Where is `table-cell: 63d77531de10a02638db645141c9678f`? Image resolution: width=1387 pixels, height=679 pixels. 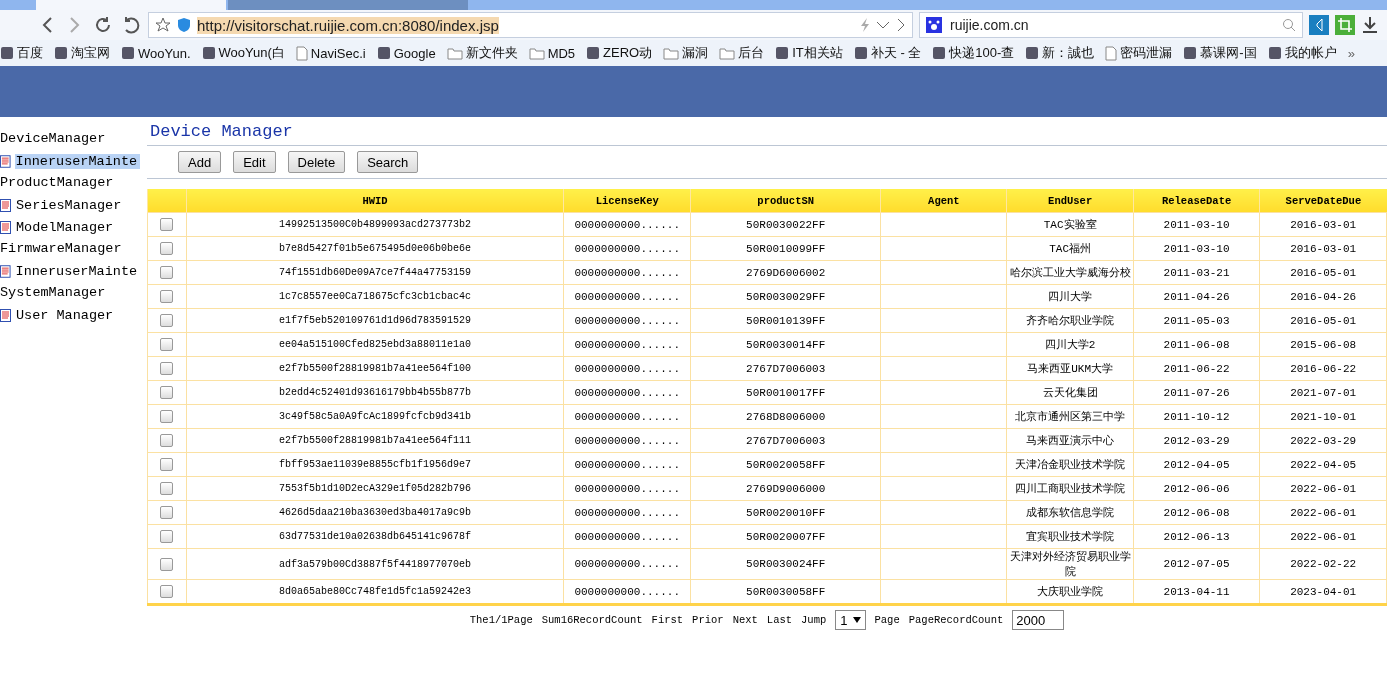
table-cell: 63d77531de10a02638db645141c9678f is located at coordinates (375, 536).